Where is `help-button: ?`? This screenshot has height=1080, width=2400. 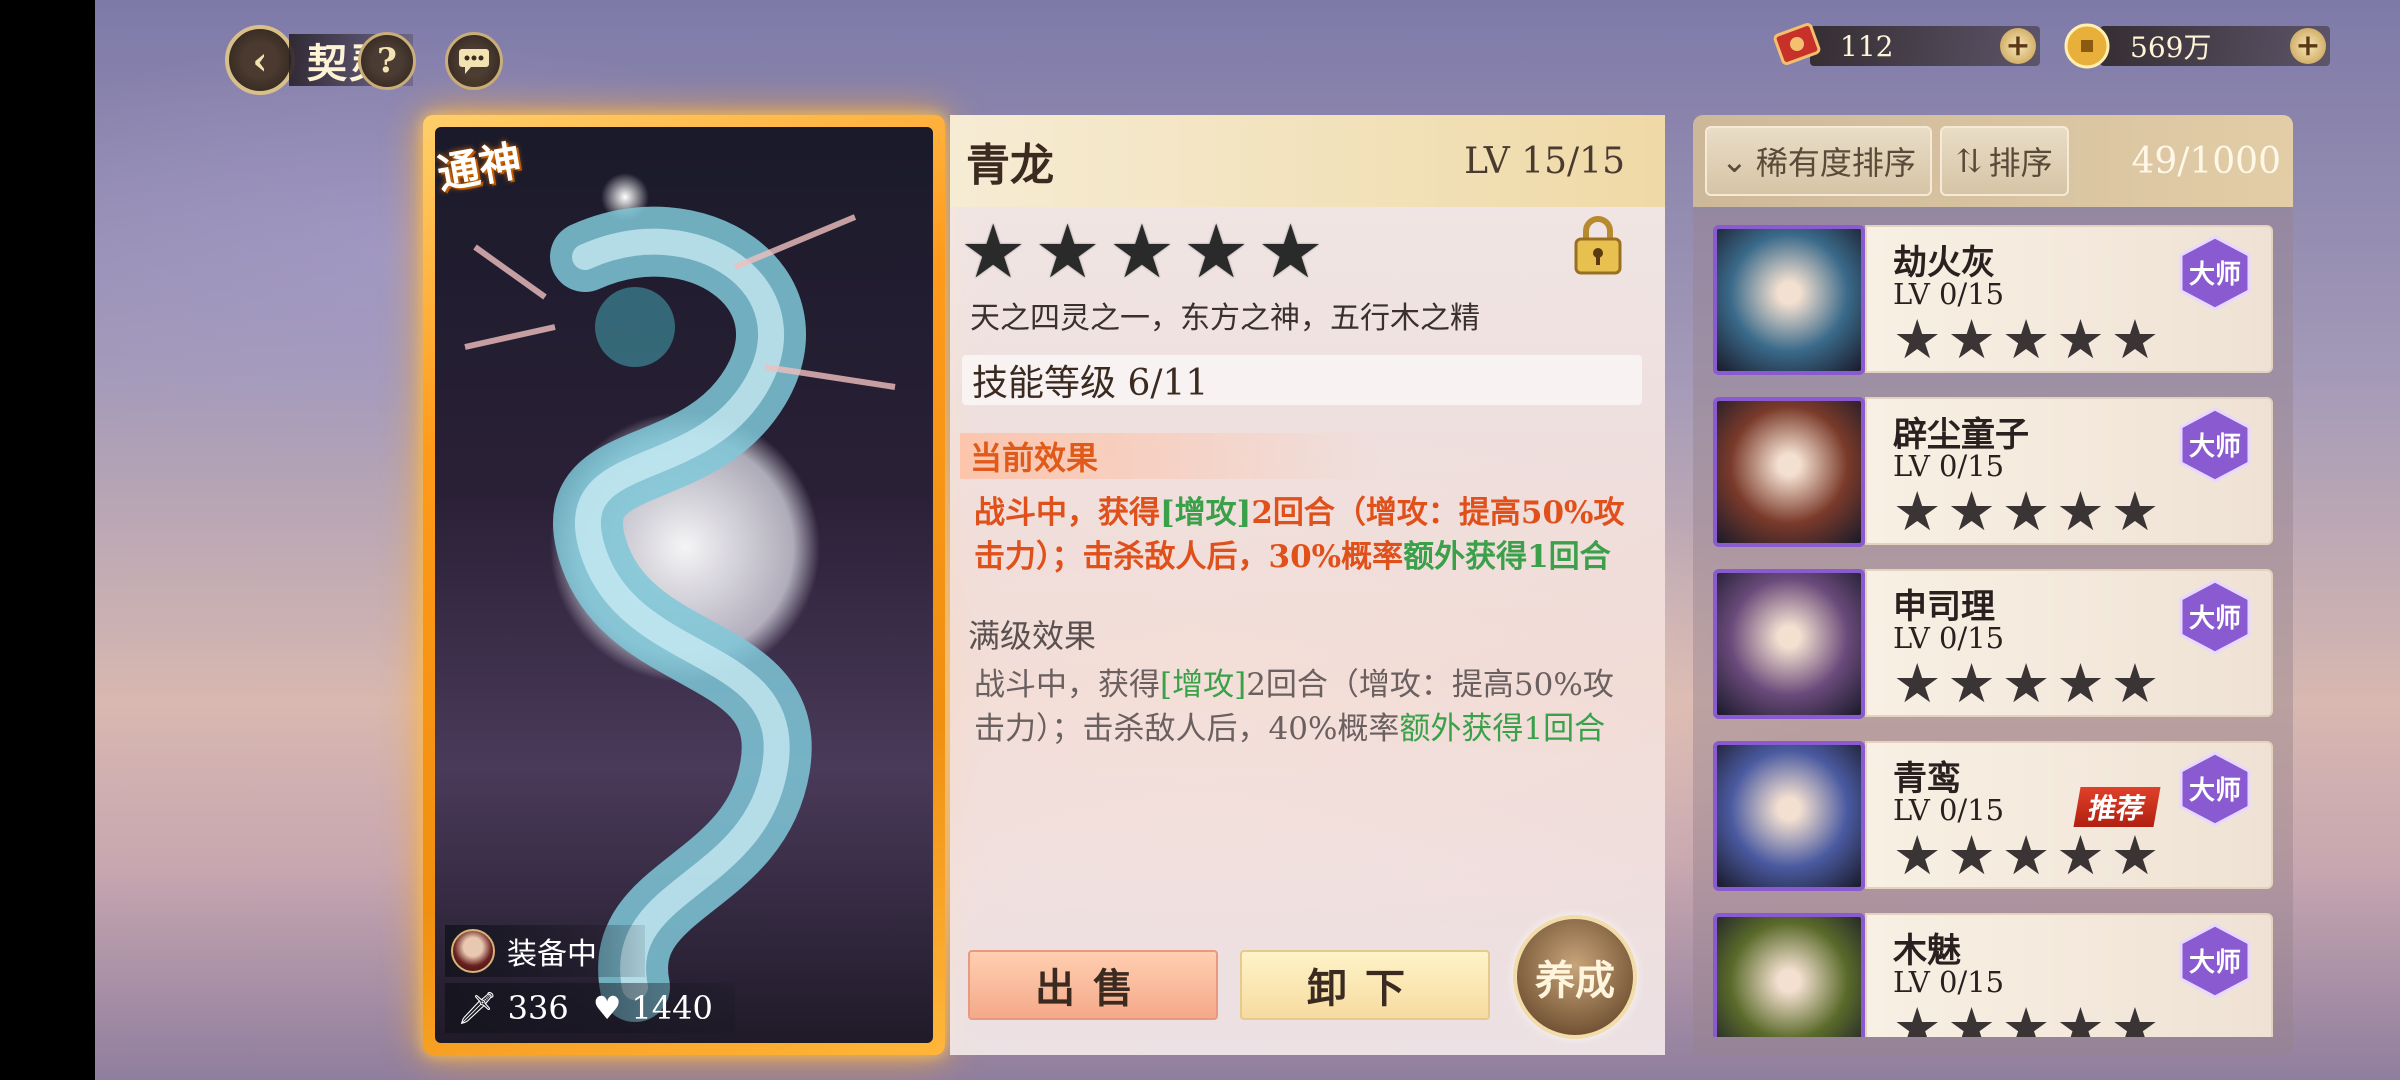 help-button: ? is located at coordinates (387, 61).